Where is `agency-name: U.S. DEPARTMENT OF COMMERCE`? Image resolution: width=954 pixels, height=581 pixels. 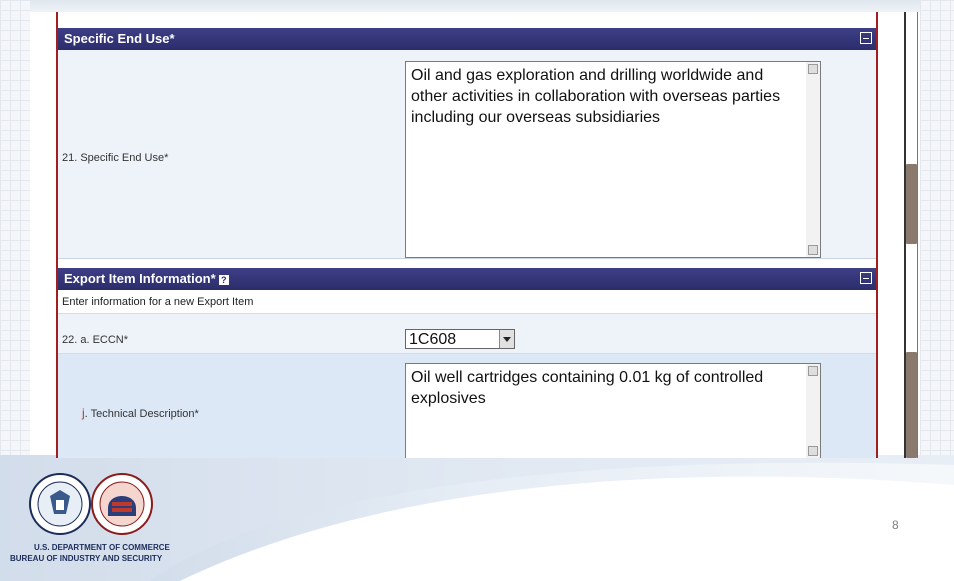 agency-name: U.S. DEPARTMENT OF COMMERCE is located at coordinates (102, 547).